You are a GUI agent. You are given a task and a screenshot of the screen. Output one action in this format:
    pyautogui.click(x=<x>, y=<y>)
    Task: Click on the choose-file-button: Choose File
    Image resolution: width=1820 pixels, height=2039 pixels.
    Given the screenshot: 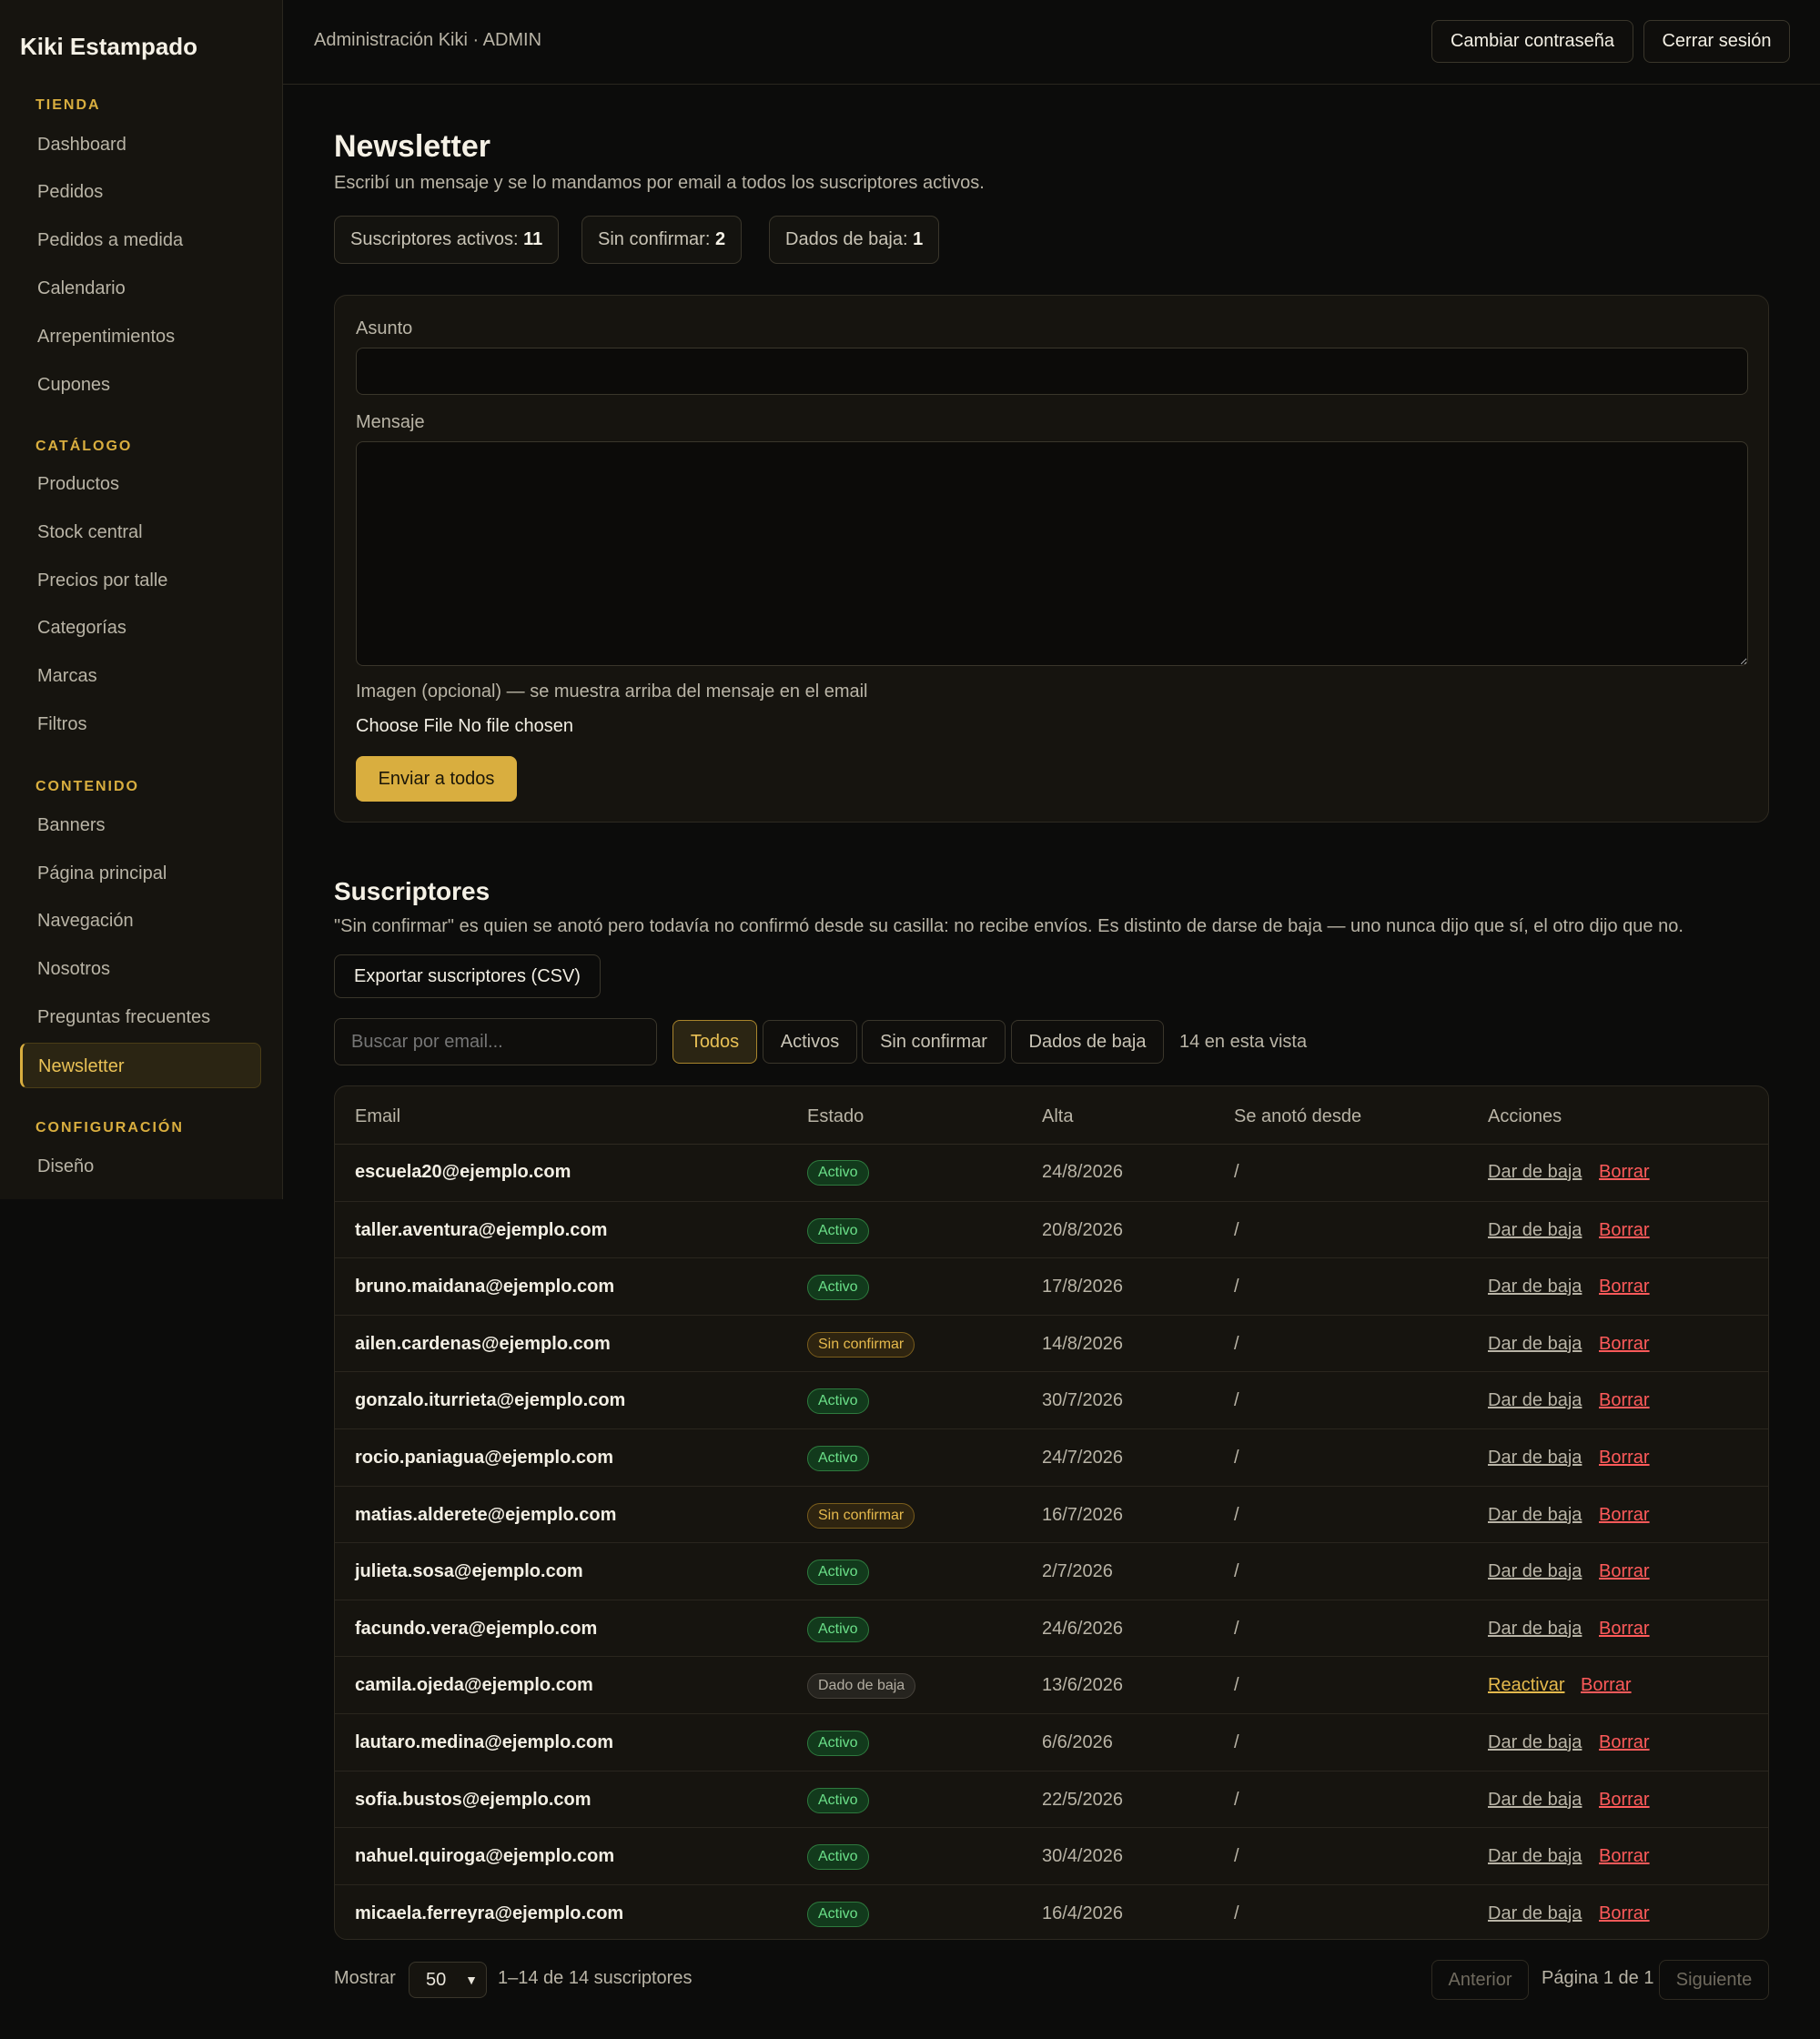 What is the action you would take?
    pyautogui.click(x=405, y=726)
    